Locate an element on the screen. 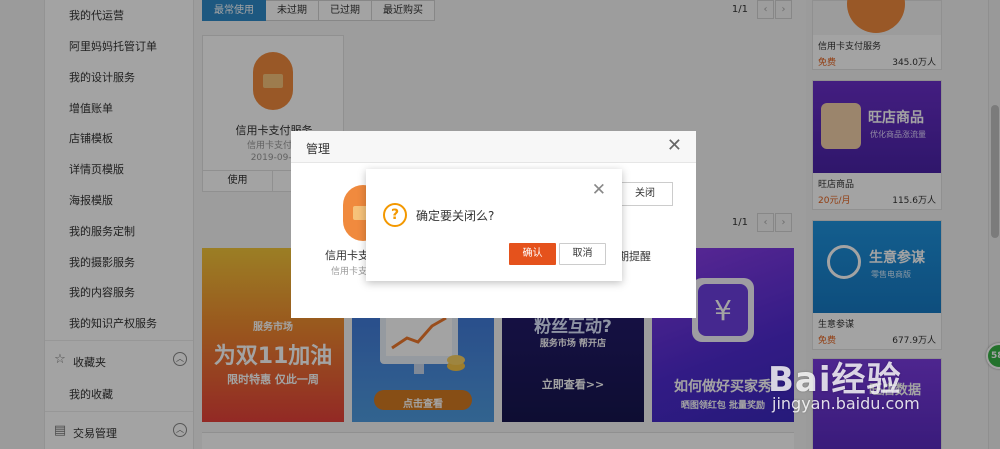 The image size is (1000, 449). confirm-button: 确认 is located at coordinates (532, 254).